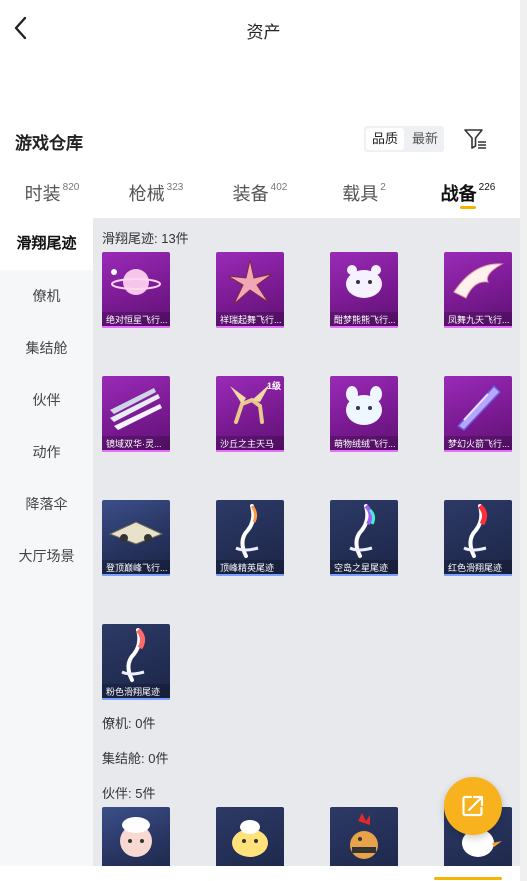 This screenshot has height=881, width=527. I want to click on section-title-glide-trail: 滑翔尾迹: 13件, so click(145, 238).